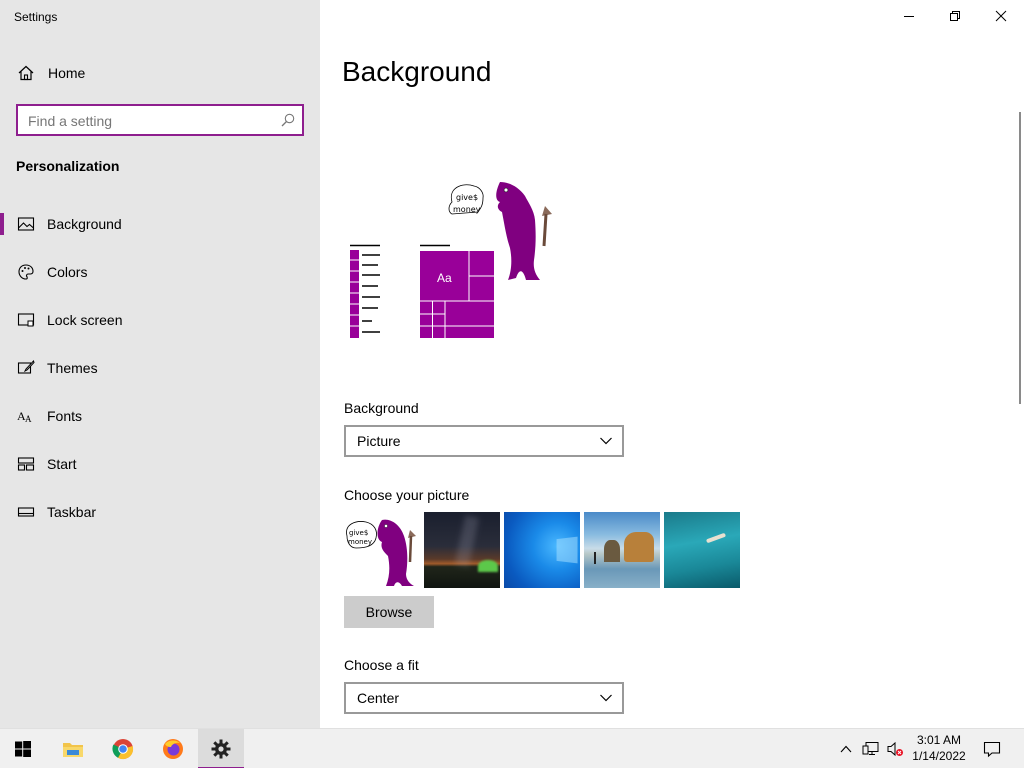 This screenshot has height=768, width=1024. Describe the element at coordinates (160, 320) in the screenshot. I see `sidebar-item-lock-screen: Lock screen` at that location.